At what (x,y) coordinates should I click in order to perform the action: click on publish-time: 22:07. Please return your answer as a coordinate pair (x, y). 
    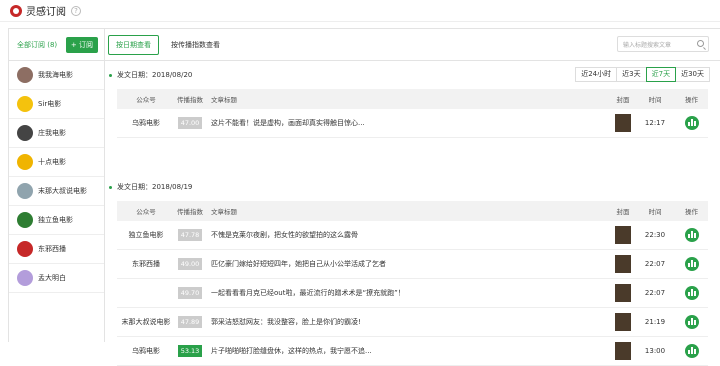
    Looking at the image, I should click on (655, 264).